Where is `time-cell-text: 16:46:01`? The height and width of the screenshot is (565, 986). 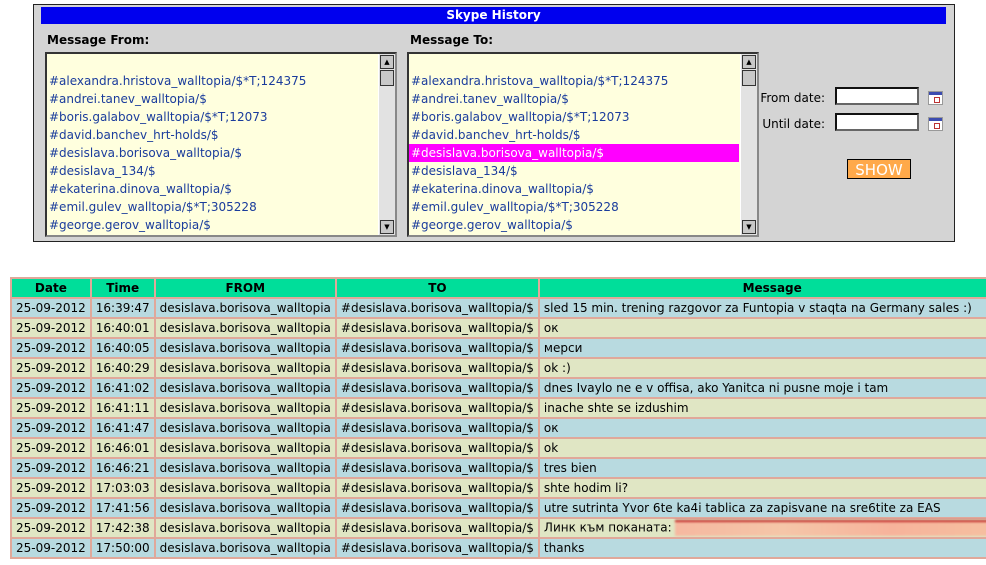 time-cell-text: 16:46:01 is located at coordinates (122, 448).